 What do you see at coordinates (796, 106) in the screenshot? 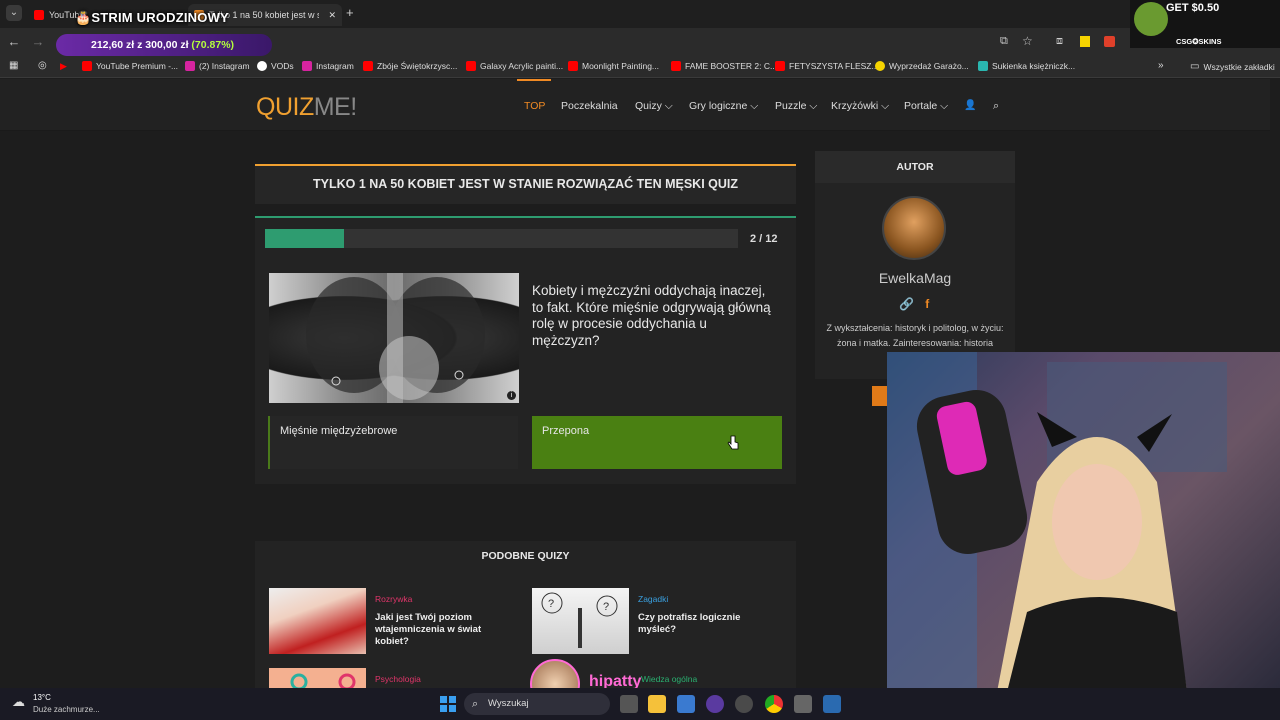
I see `nav-puzzle: Puzzle ⌵` at bounding box center [796, 106].